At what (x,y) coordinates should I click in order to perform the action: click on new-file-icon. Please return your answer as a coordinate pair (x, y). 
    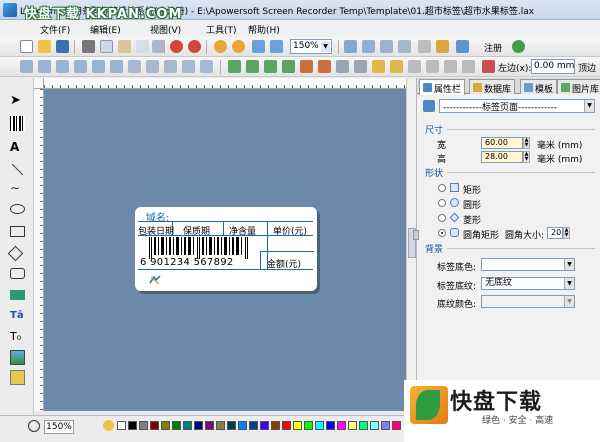
    Looking at the image, I should click on (26, 46).